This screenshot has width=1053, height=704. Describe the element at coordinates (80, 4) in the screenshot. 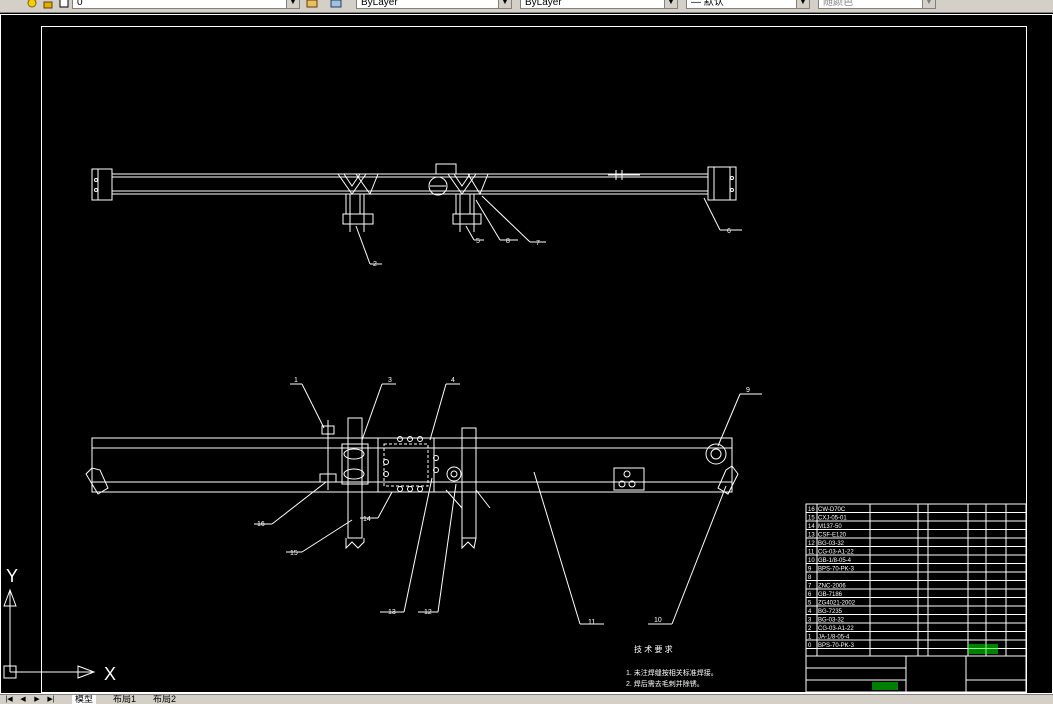

I see `layer-value: 0` at that location.